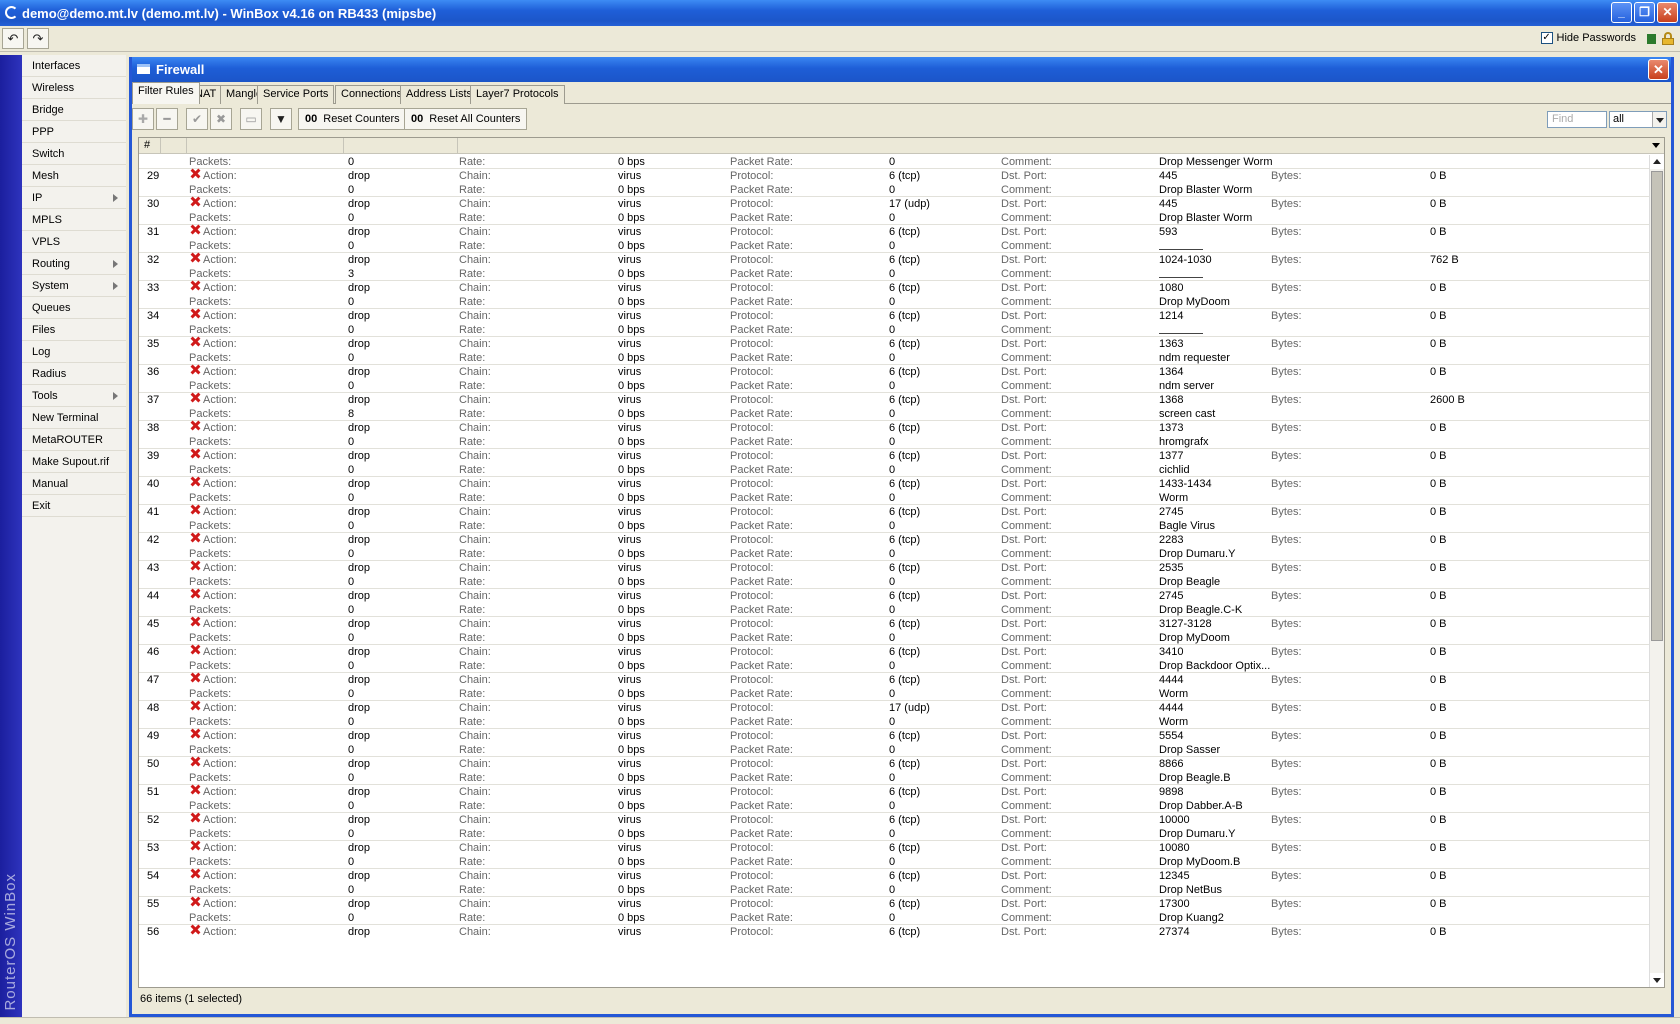  Describe the element at coordinates (74, 418) in the screenshot. I see `sidebar-item-new-terminal: New Terminal` at that location.